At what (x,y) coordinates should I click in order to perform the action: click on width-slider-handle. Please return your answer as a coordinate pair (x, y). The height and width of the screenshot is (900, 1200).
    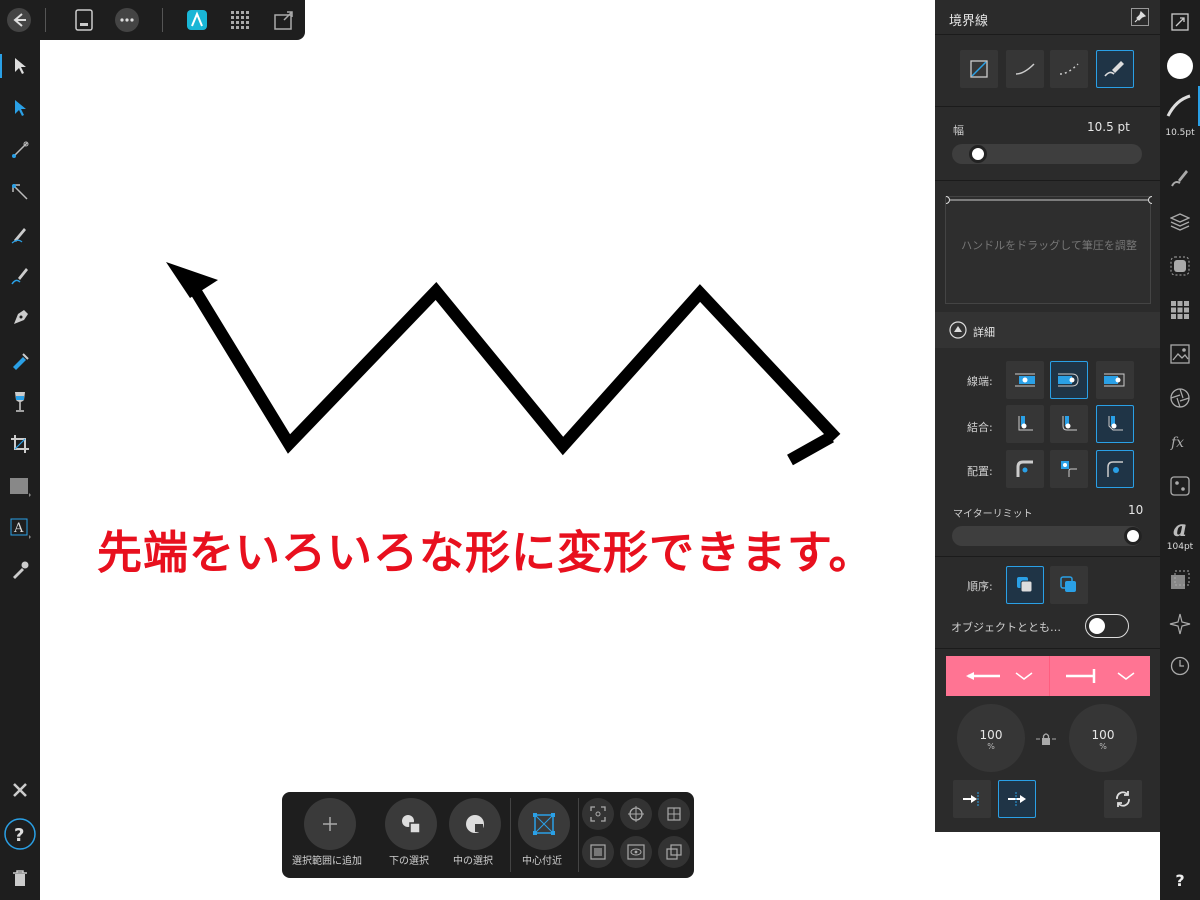
    Looking at the image, I should click on (978, 154).